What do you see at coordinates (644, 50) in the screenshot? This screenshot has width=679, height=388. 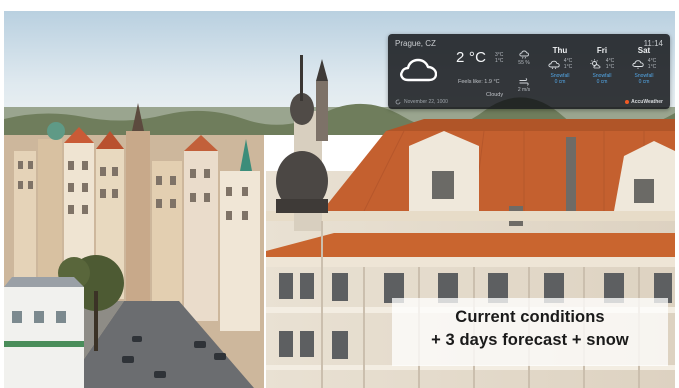 I see `forecast-day-name: Sat` at bounding box center [644, 50].